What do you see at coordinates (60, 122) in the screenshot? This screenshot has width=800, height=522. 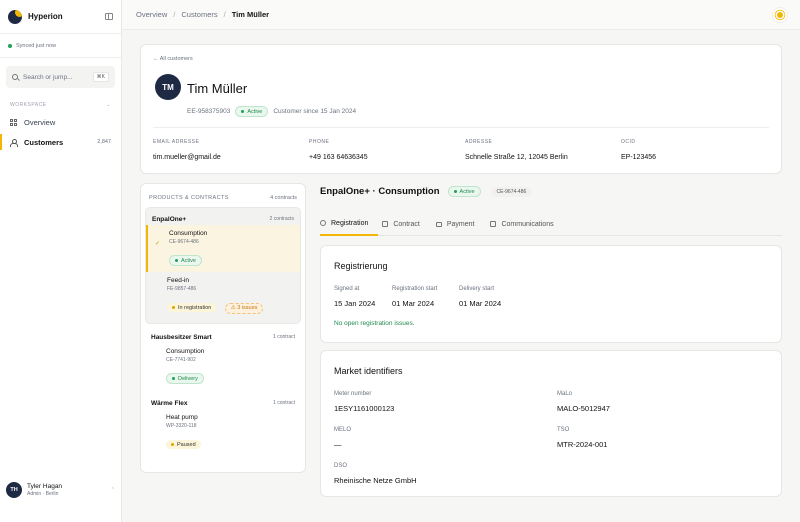 I see `sidebar-item-overview: Overview` at bounding box center [60, 122].